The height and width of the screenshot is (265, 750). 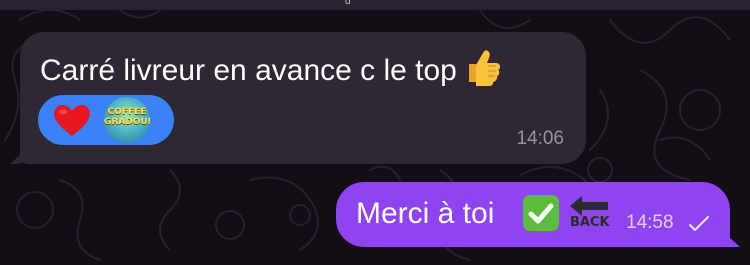 I want to click on sticker-avatar: COFFEE GRADOUILLE, so click(x=127, y=120).